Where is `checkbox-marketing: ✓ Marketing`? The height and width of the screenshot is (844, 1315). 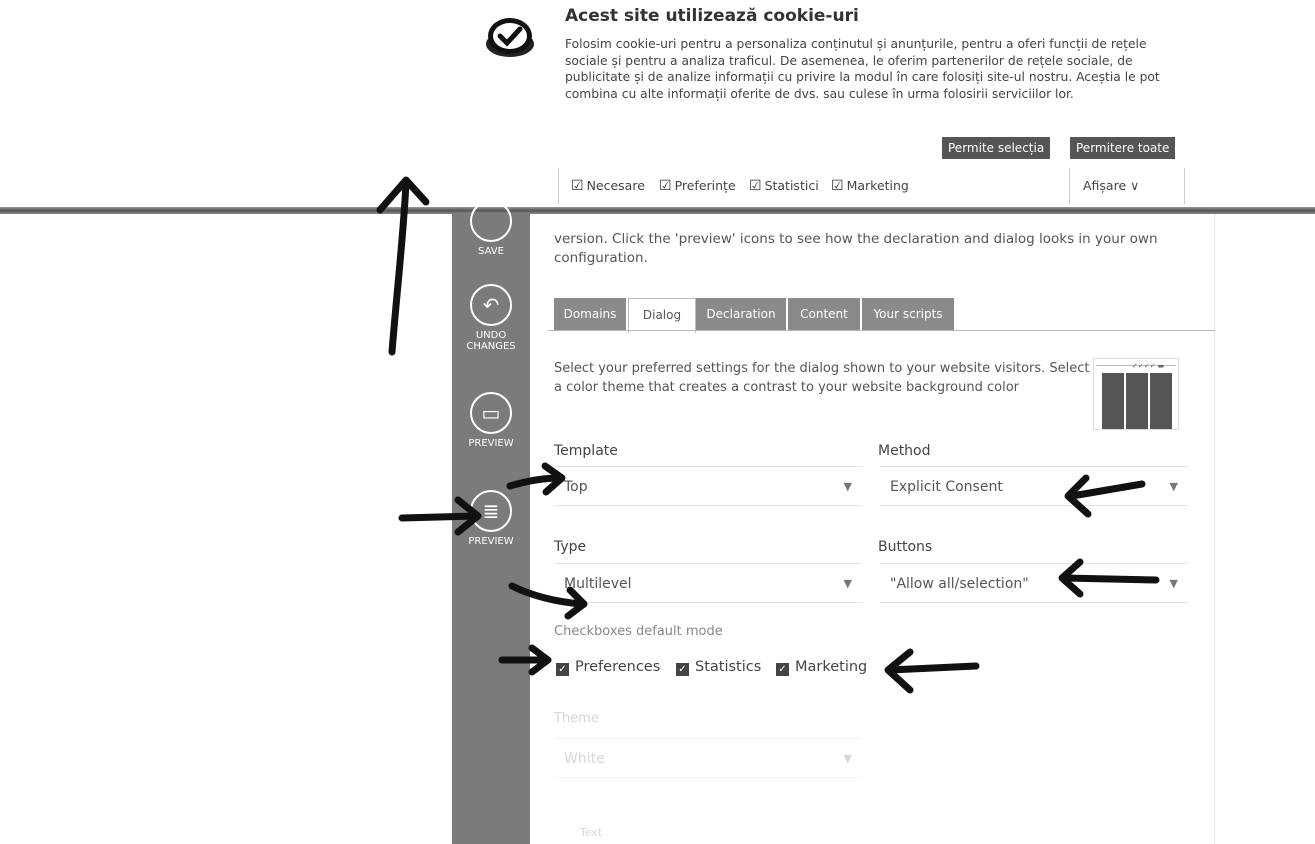 checkbox-marketing: ✓ Marketing is located at coordinates (821, 667).